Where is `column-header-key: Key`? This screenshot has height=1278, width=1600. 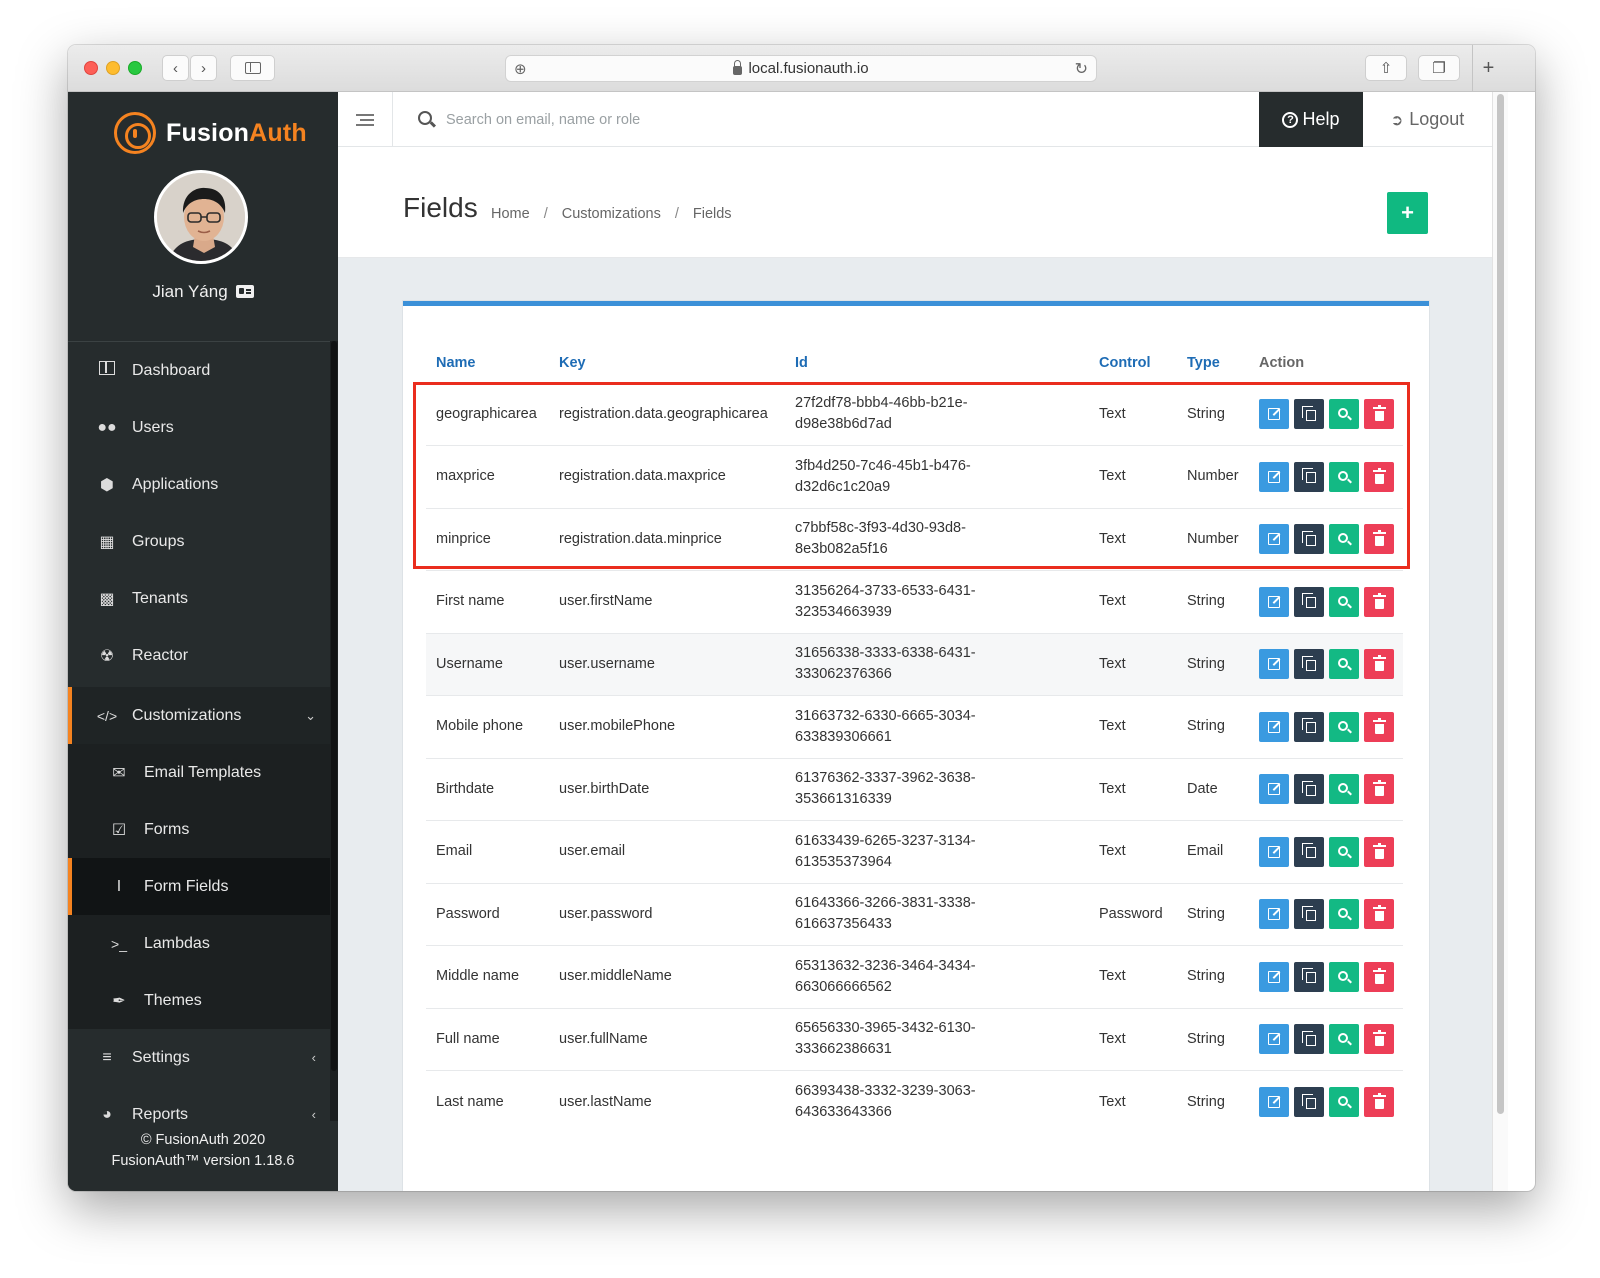
column-header-key: Key is located at coordinates (667, 363).